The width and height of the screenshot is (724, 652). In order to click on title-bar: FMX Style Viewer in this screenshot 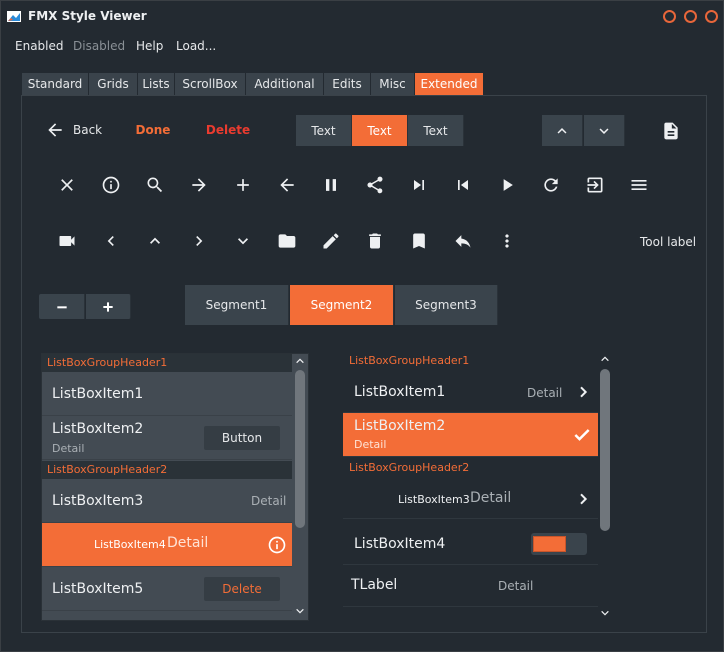, I will do `click(362, 17)`.